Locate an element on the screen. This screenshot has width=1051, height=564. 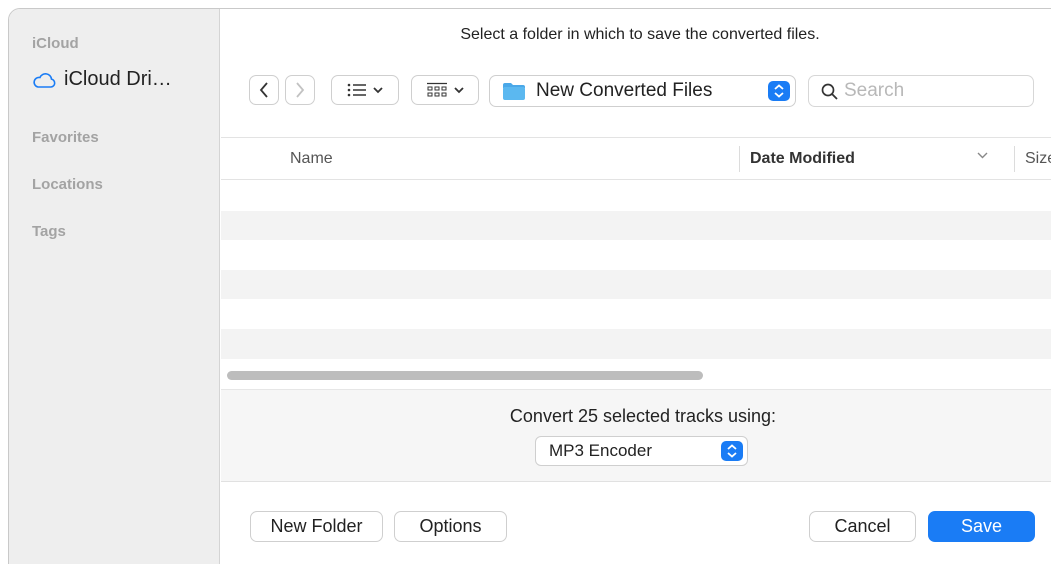
search-input is located at coordinates (934, 91).